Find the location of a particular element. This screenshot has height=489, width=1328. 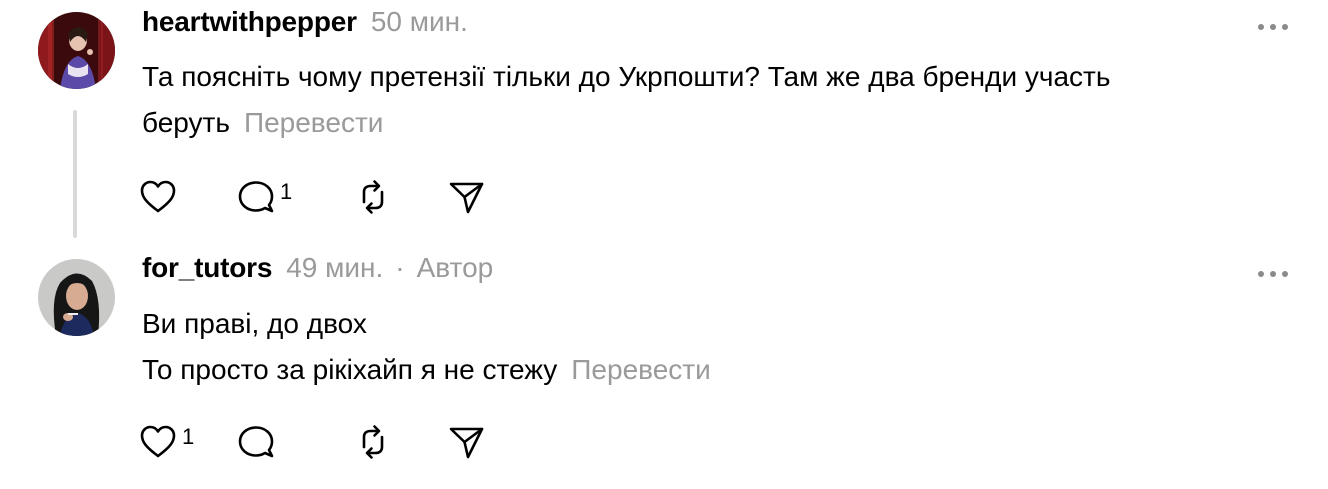

post-time: 50 мин. is located at coordinates (419, 21).